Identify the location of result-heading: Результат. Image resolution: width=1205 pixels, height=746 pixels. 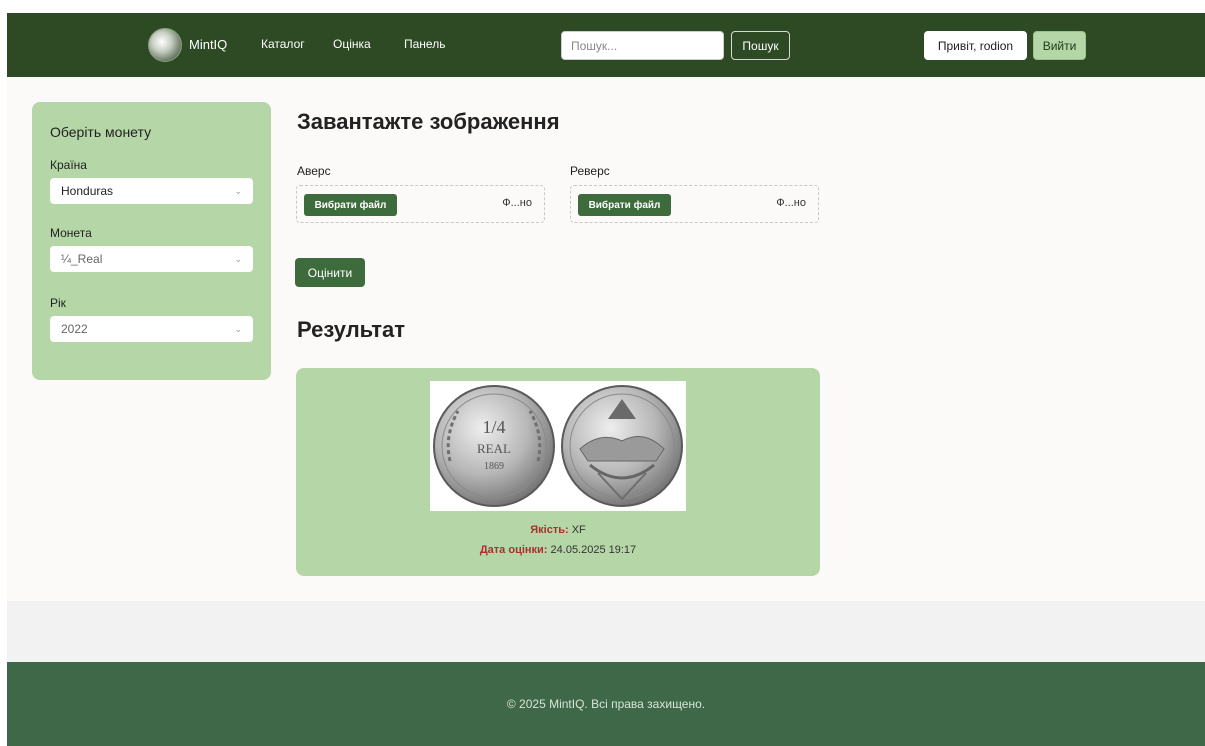
(351, 329).